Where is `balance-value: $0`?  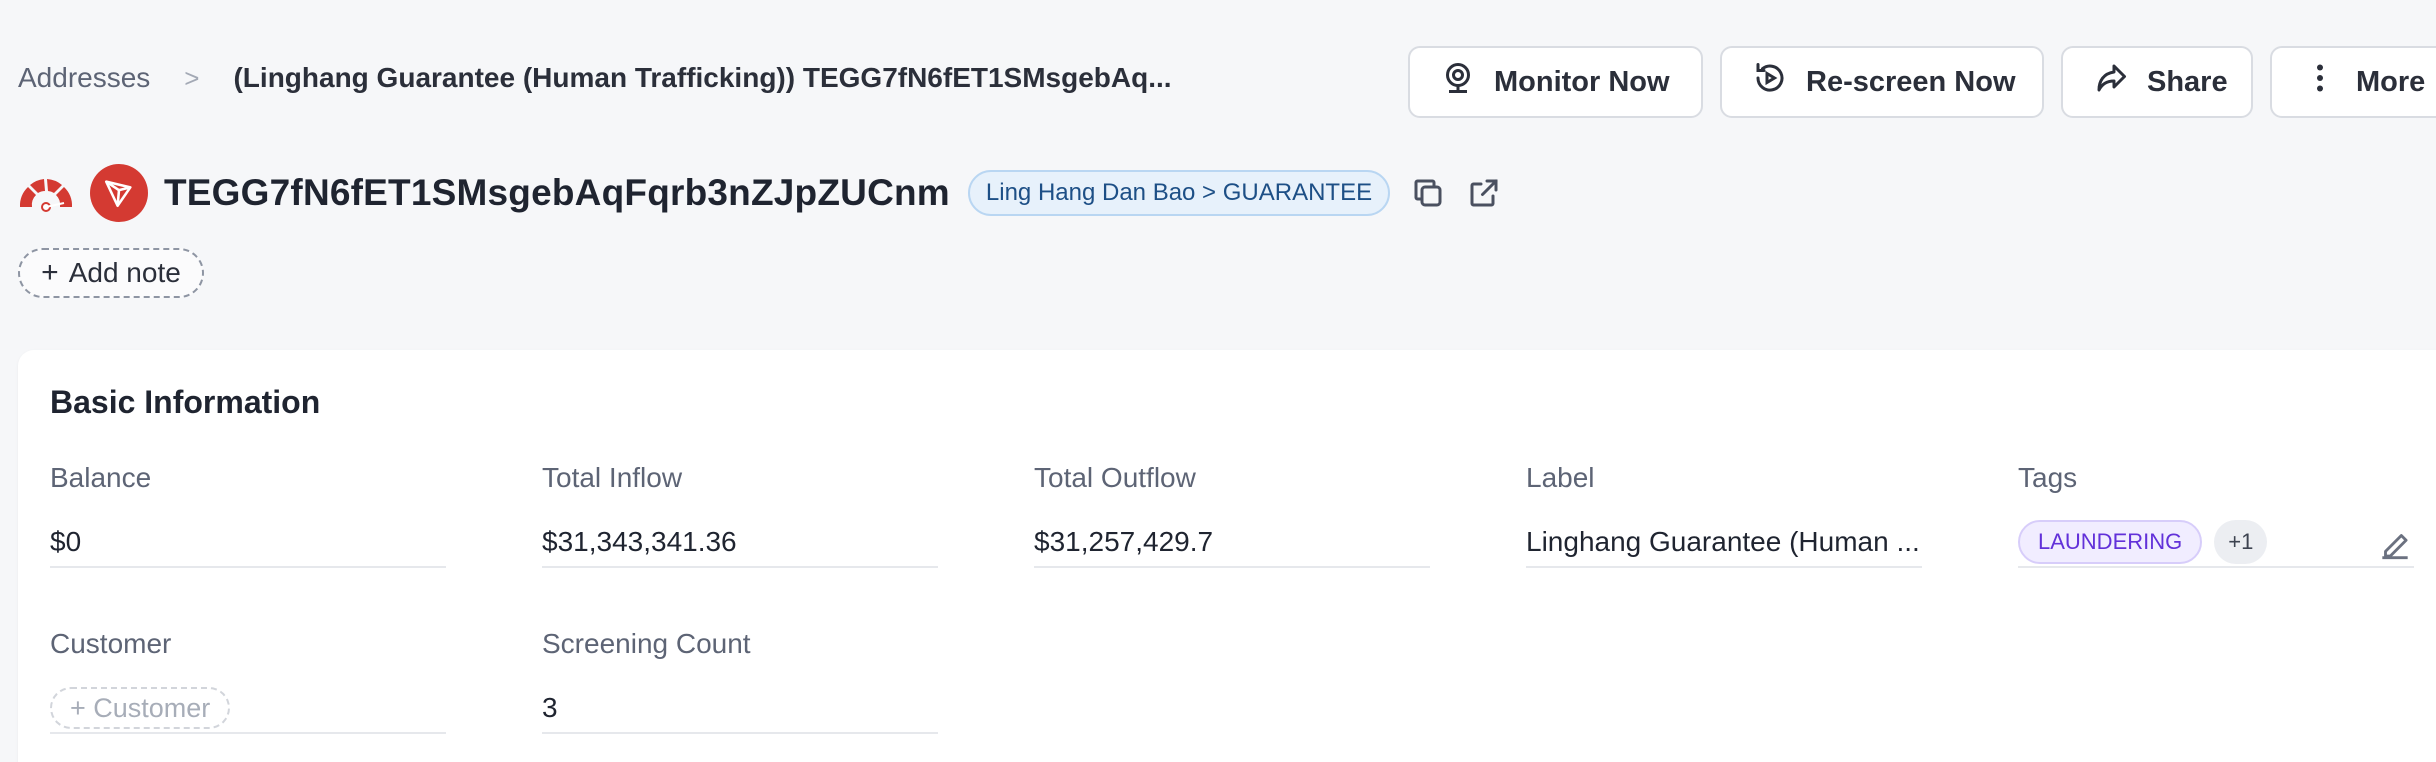 balance-value: $0 is located at coordinates (248, 543).